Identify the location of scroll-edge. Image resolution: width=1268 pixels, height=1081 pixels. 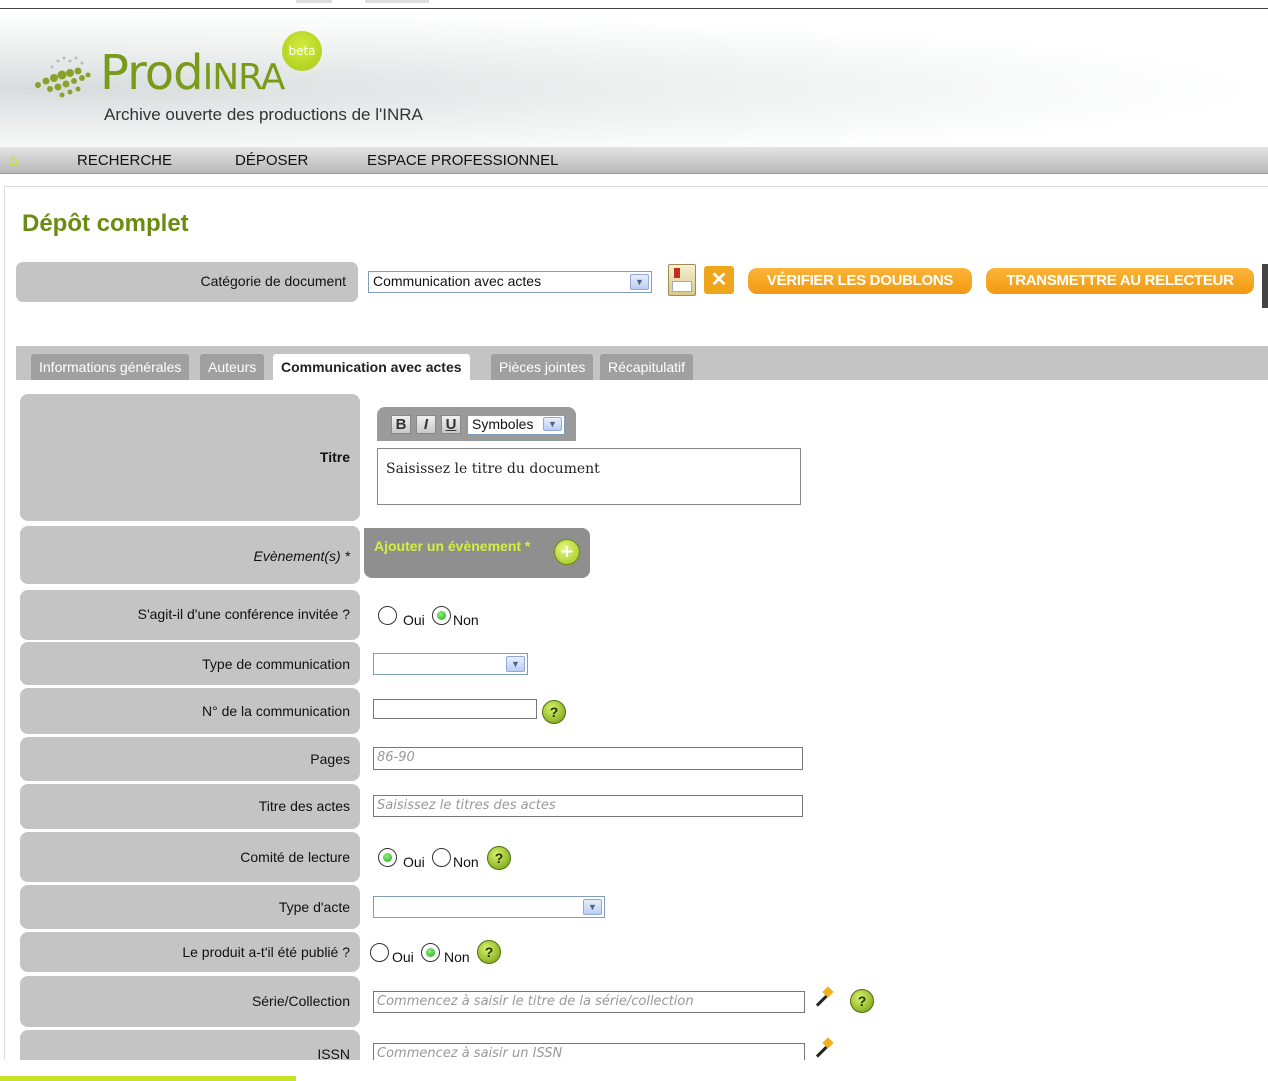
(1265, 286).